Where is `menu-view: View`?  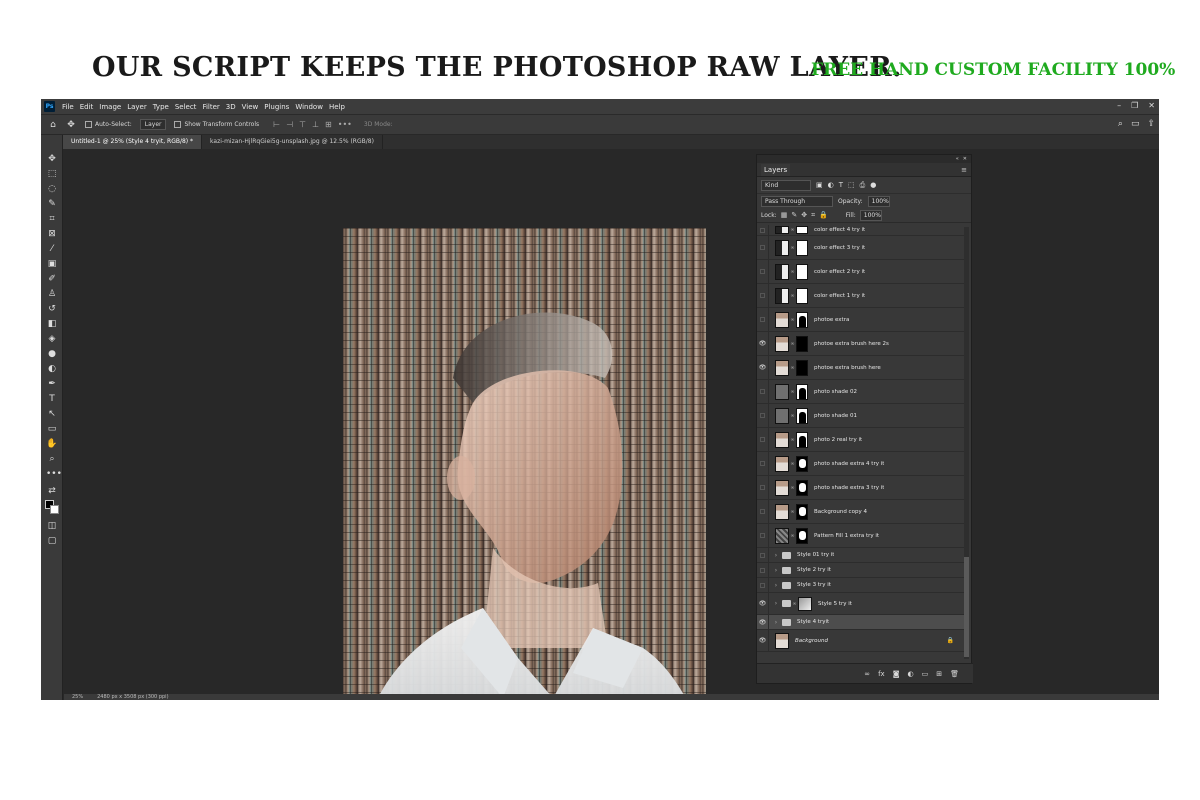
menu-view: View is located at coordinates (250, 107).